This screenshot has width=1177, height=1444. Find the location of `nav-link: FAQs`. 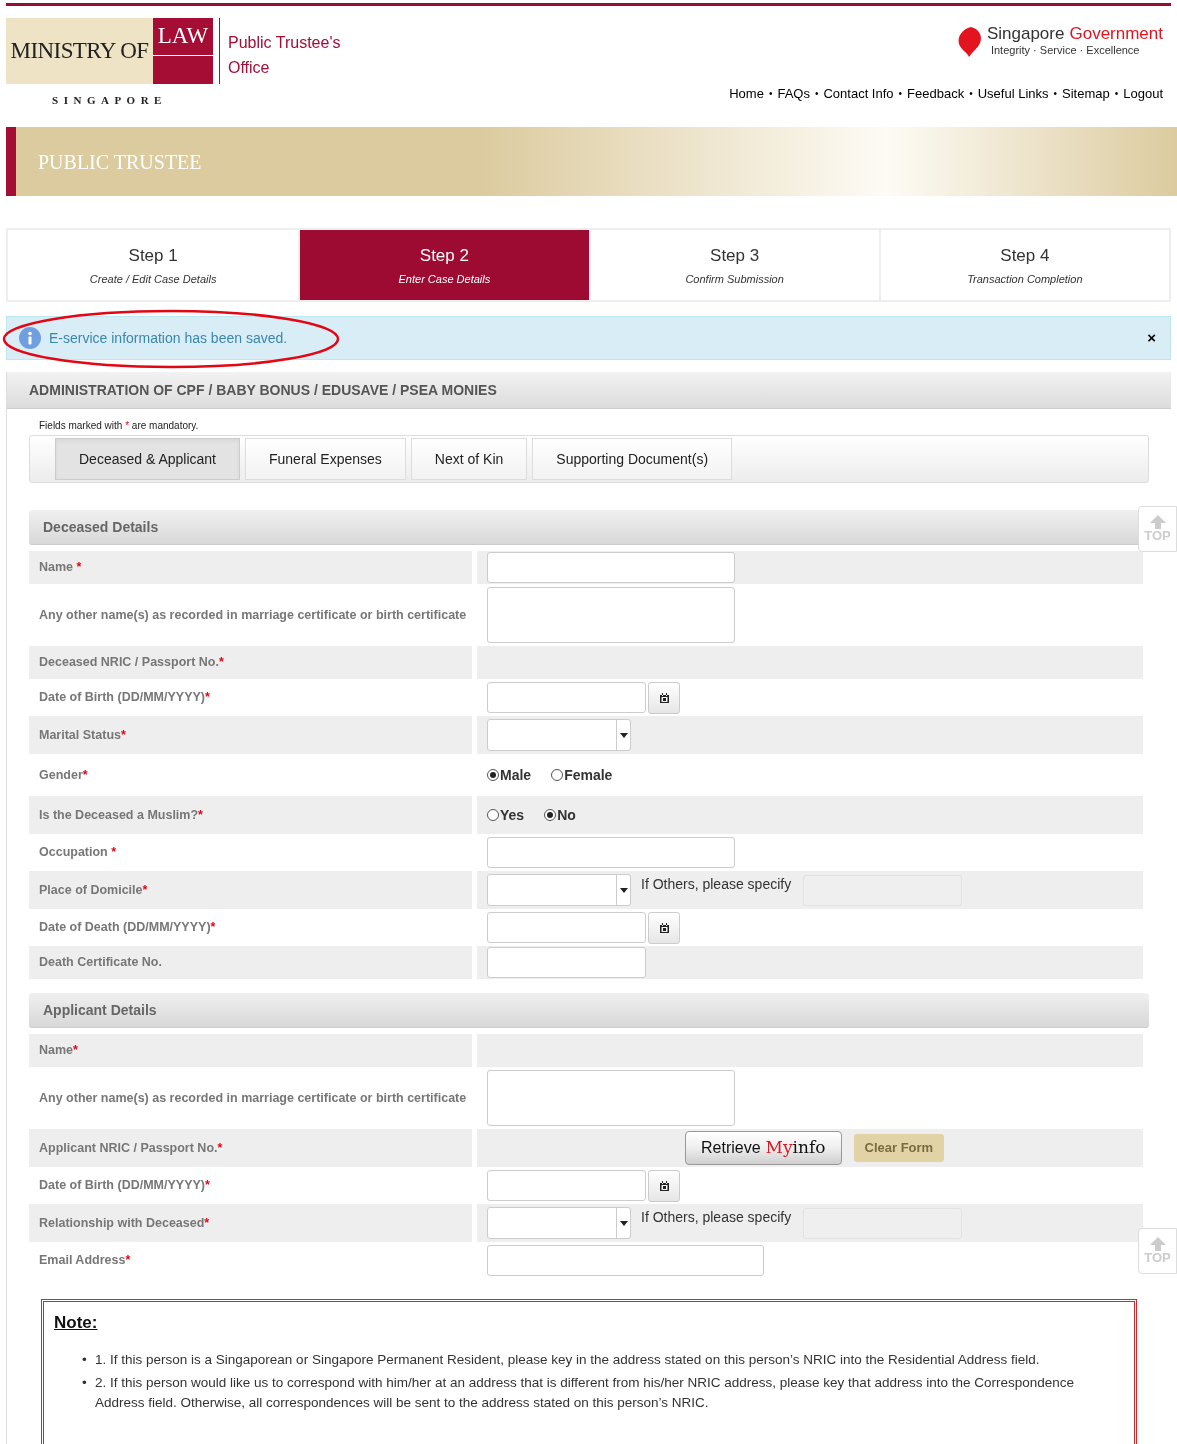

nav-link: FAQs is located at coordinates (793, 94).